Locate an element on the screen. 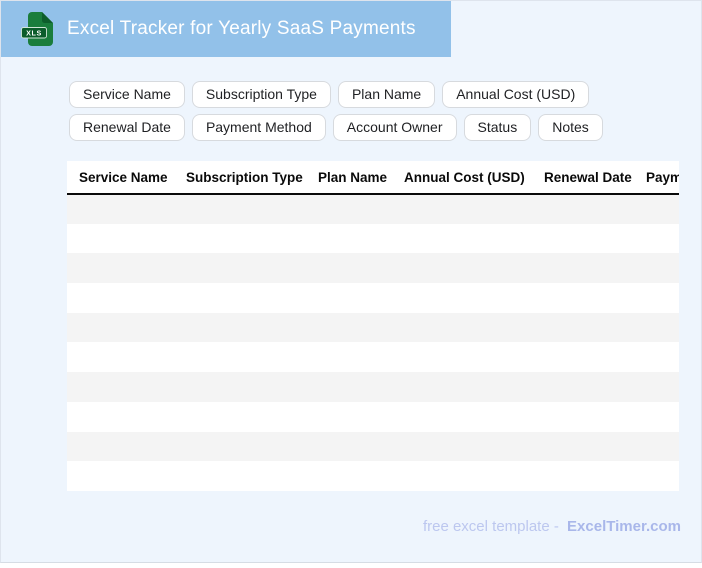  column-chip: Status is located at coordinates (497, 127).